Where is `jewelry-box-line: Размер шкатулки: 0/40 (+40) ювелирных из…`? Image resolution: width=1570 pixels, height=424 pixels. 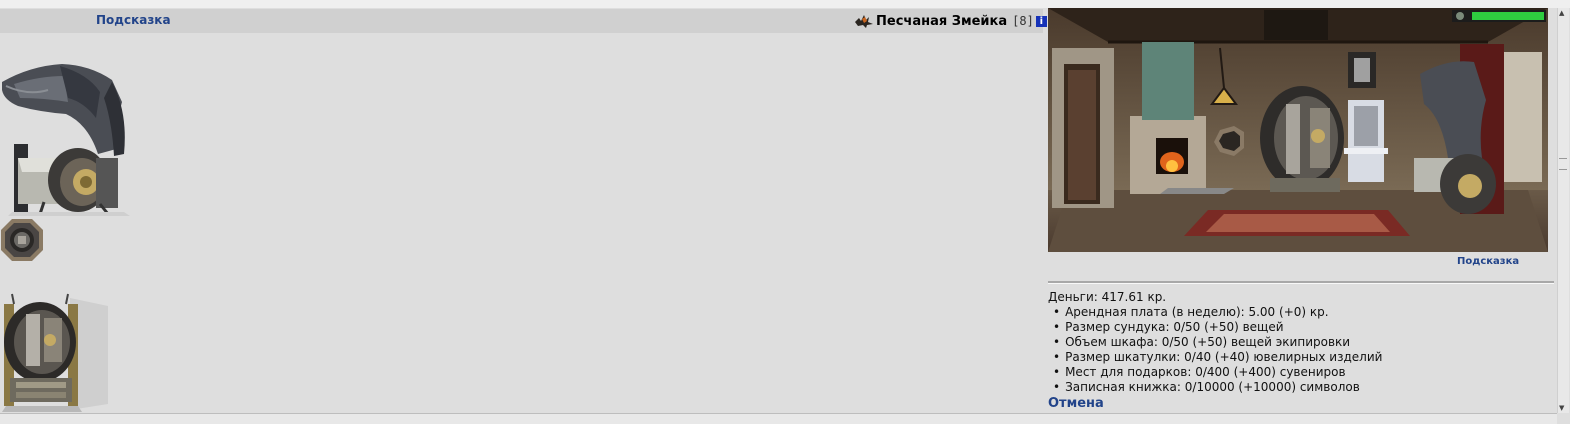 jewelry-box-line: Размер шкатулки: 0/40 (+40) ювелирных из… is located at coordinates (1215, 357).